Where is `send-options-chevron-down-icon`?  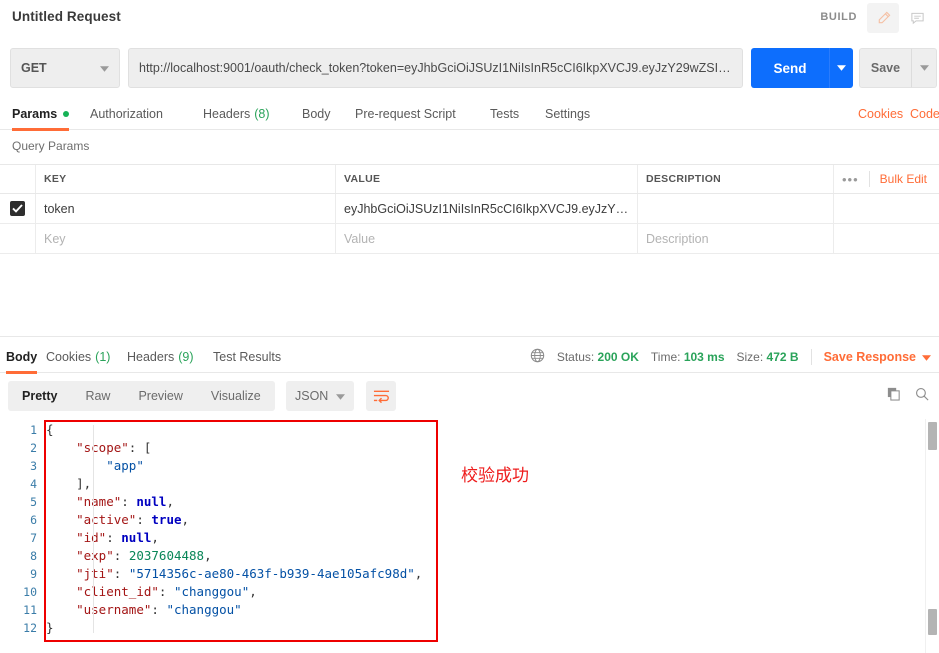
send-options-chevron-down-icon is located at coordinates (841, 68).